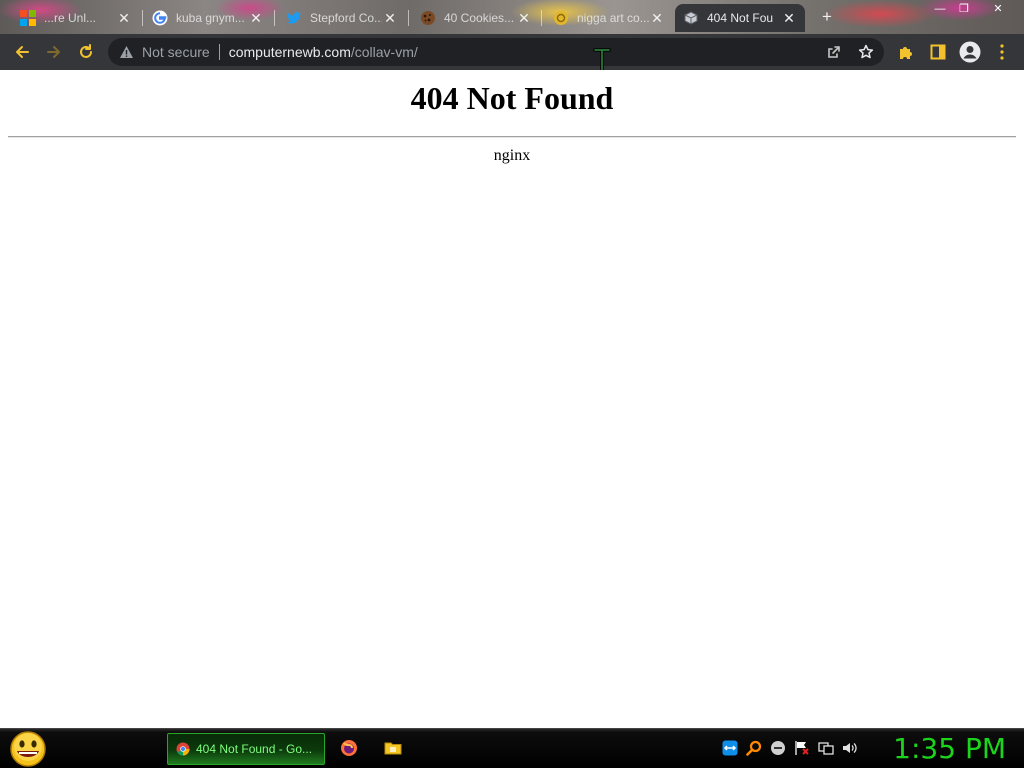 The height and width of the screenshot is (768, 1024). What do you see at coordinates (393, 748) in the screenshot?
I see `folder-icon` at bounding box center [393, 748].